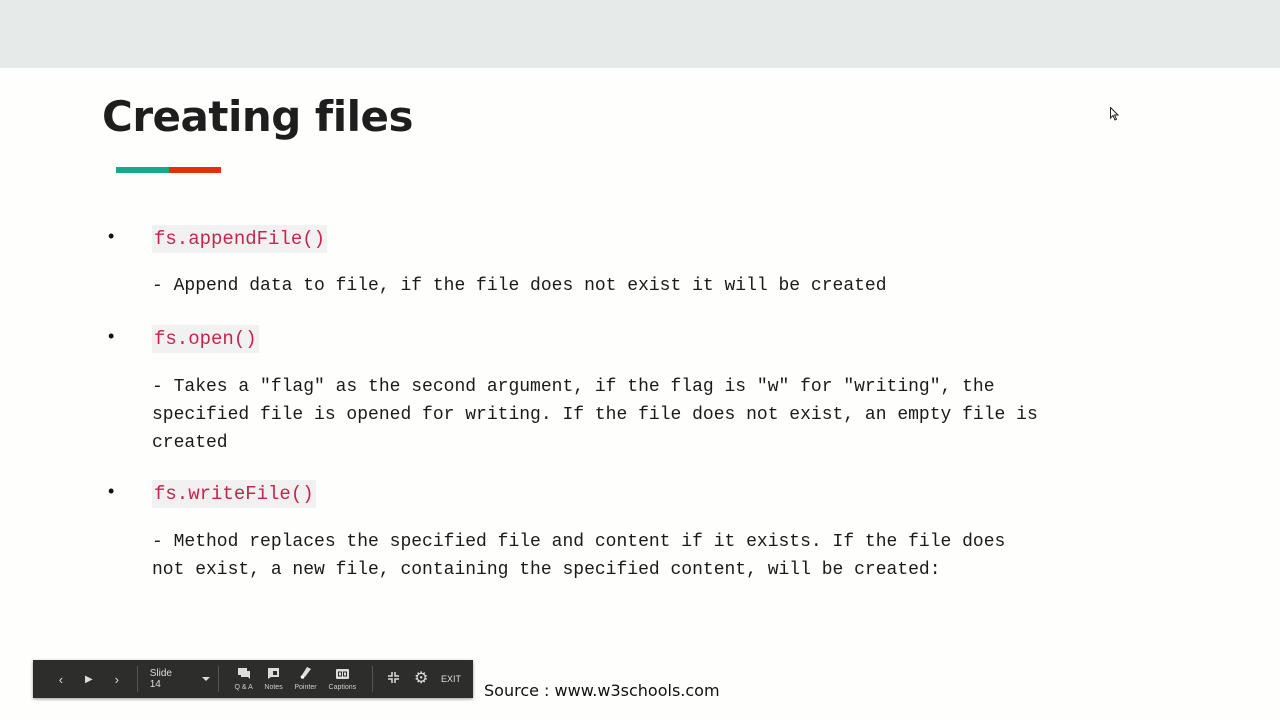 The image size is (1280, 720). I want to click on pointer-label: Pointer, so click(305, 687).